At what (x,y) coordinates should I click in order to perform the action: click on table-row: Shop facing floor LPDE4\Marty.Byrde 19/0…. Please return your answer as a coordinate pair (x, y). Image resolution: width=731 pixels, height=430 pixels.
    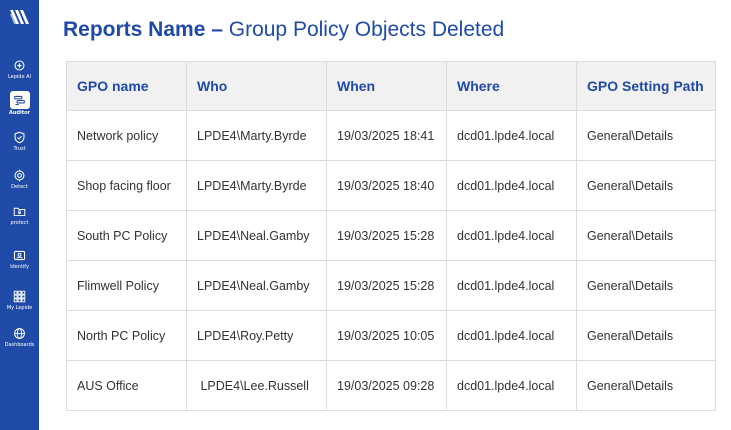
    Looking at the image, I should click on (391, 185).